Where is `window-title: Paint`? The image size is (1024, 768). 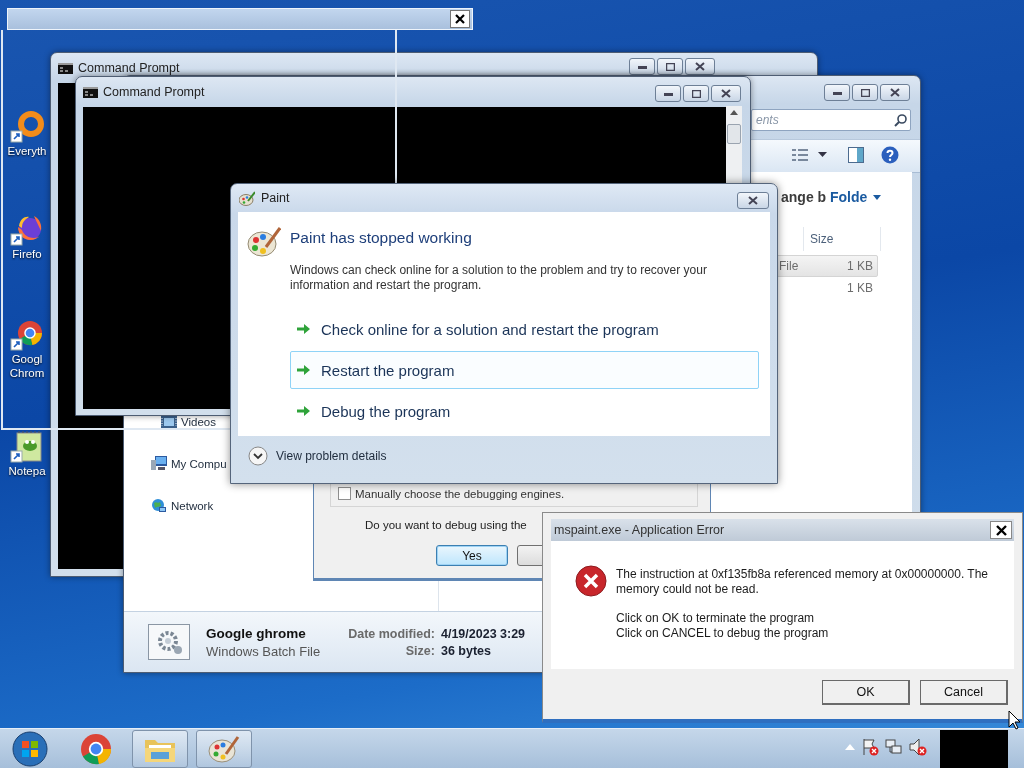 window-title: Paint is located at coordinates (275, 198).